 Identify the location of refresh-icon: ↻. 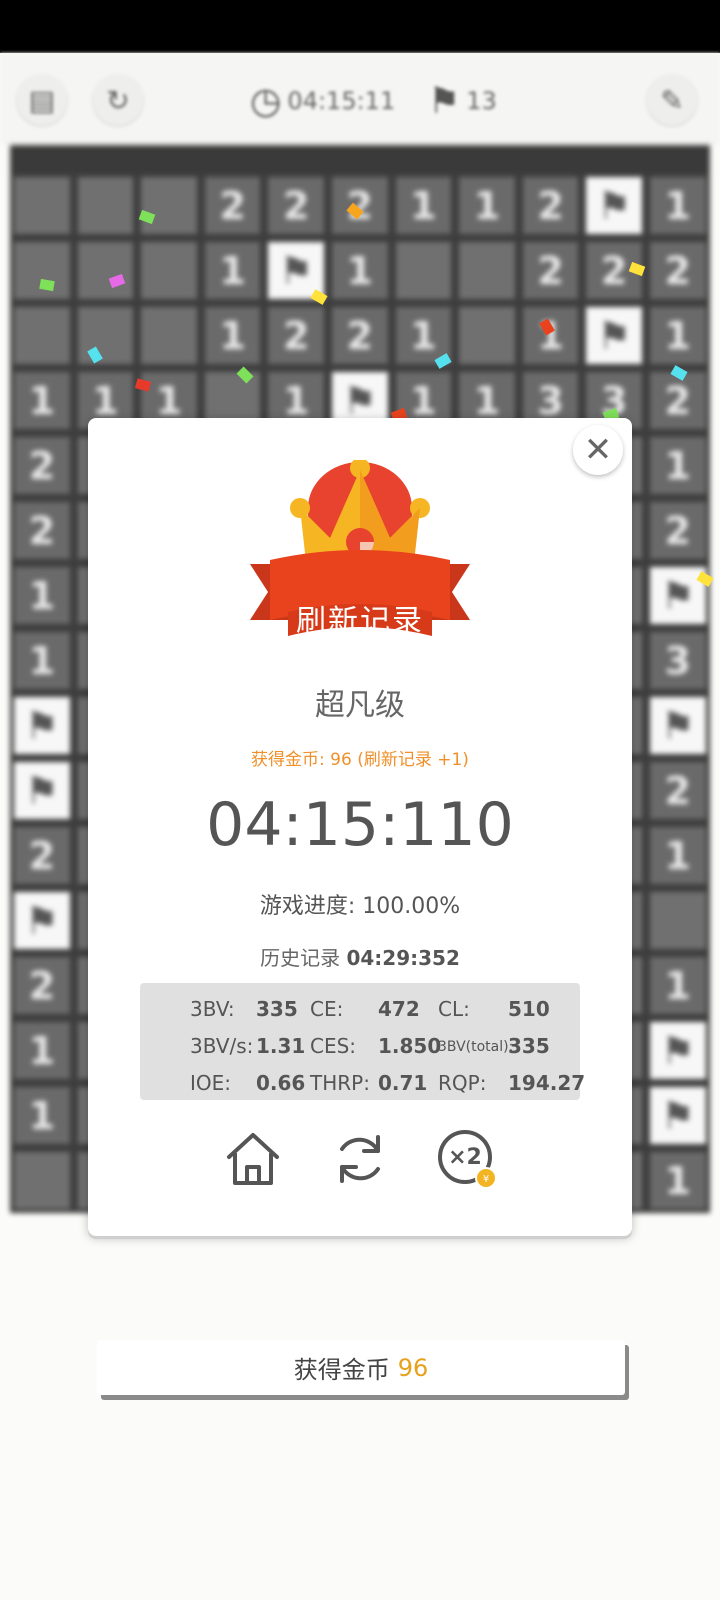
(118, 100).